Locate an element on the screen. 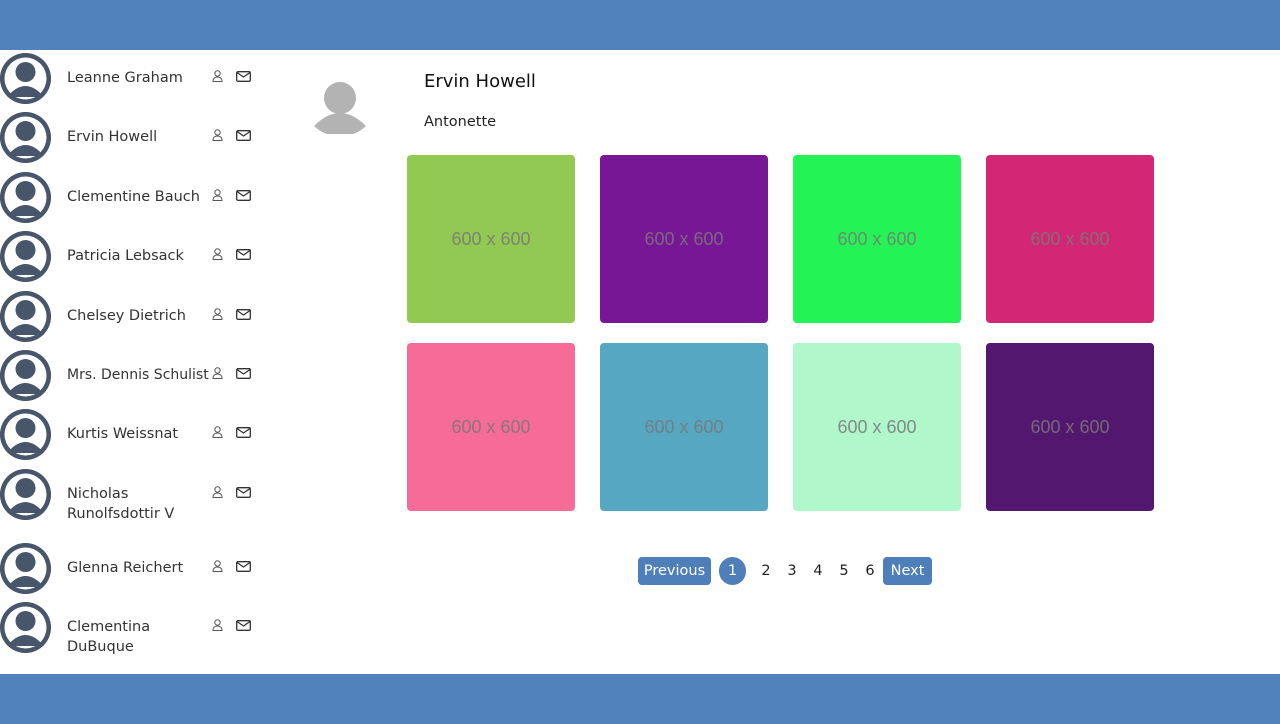 This screenshot has height=724, width=1280. user-list-item: Leanne Graham is located at coordinates (135, 78).